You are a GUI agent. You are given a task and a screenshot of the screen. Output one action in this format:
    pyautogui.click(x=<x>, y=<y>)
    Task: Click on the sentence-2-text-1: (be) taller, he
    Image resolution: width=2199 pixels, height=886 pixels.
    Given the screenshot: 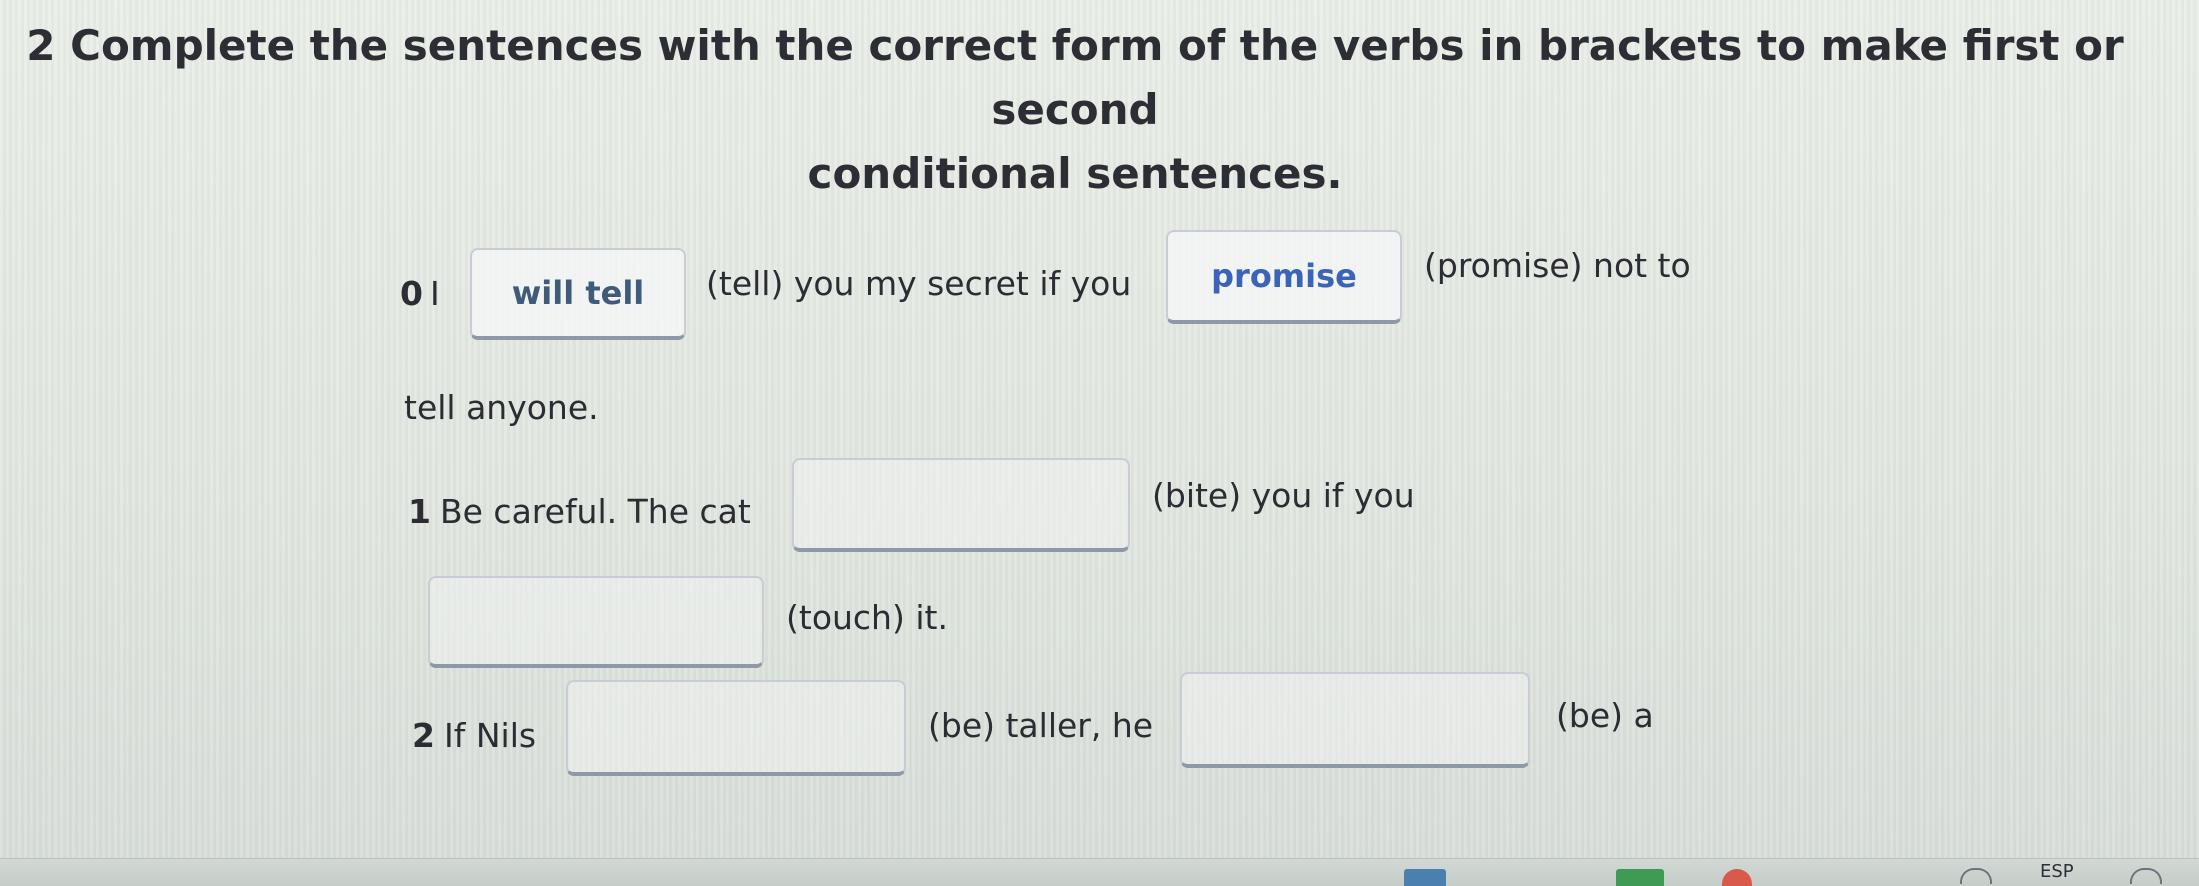 What is the action you would take?
    pyautogui.click(x=1041, y=725)
    